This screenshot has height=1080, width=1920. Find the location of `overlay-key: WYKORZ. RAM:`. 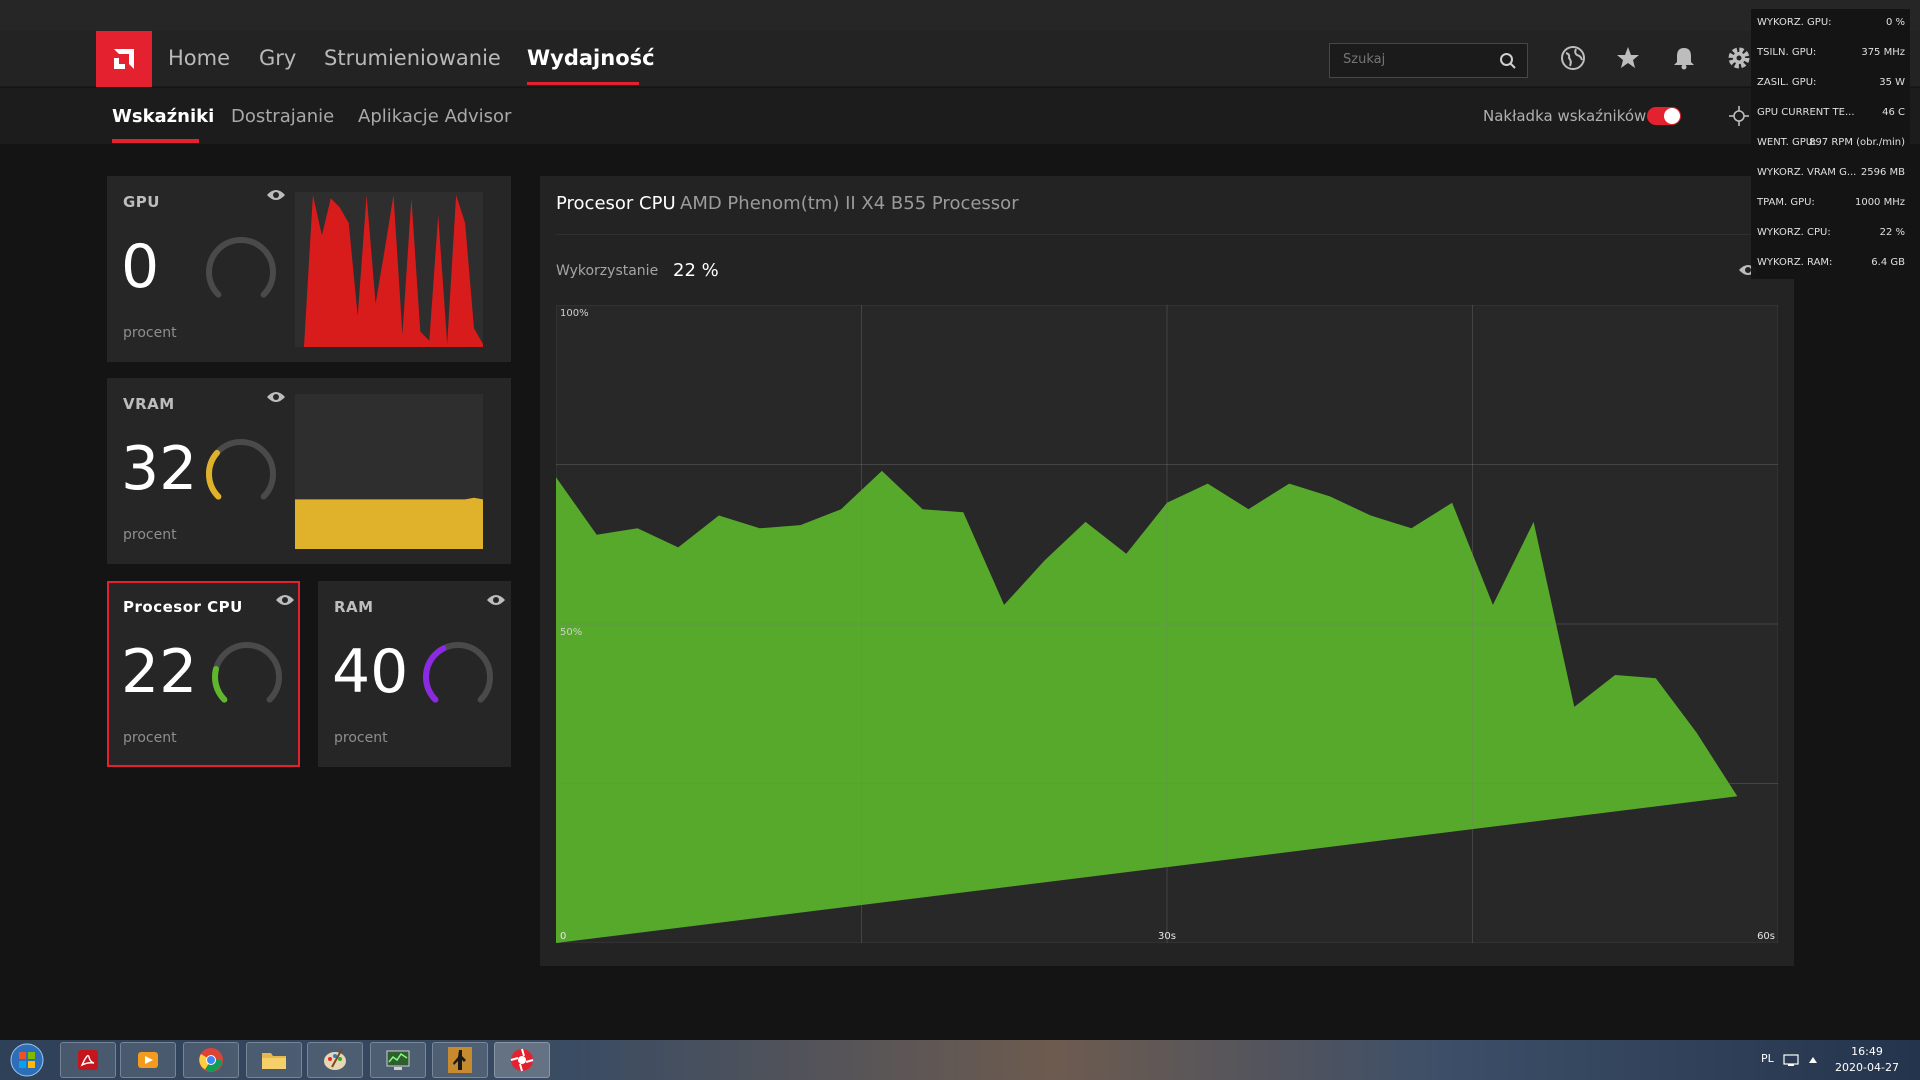

overlay-key: WYKORZ. RAM: is located at coordinates (1795, 262).